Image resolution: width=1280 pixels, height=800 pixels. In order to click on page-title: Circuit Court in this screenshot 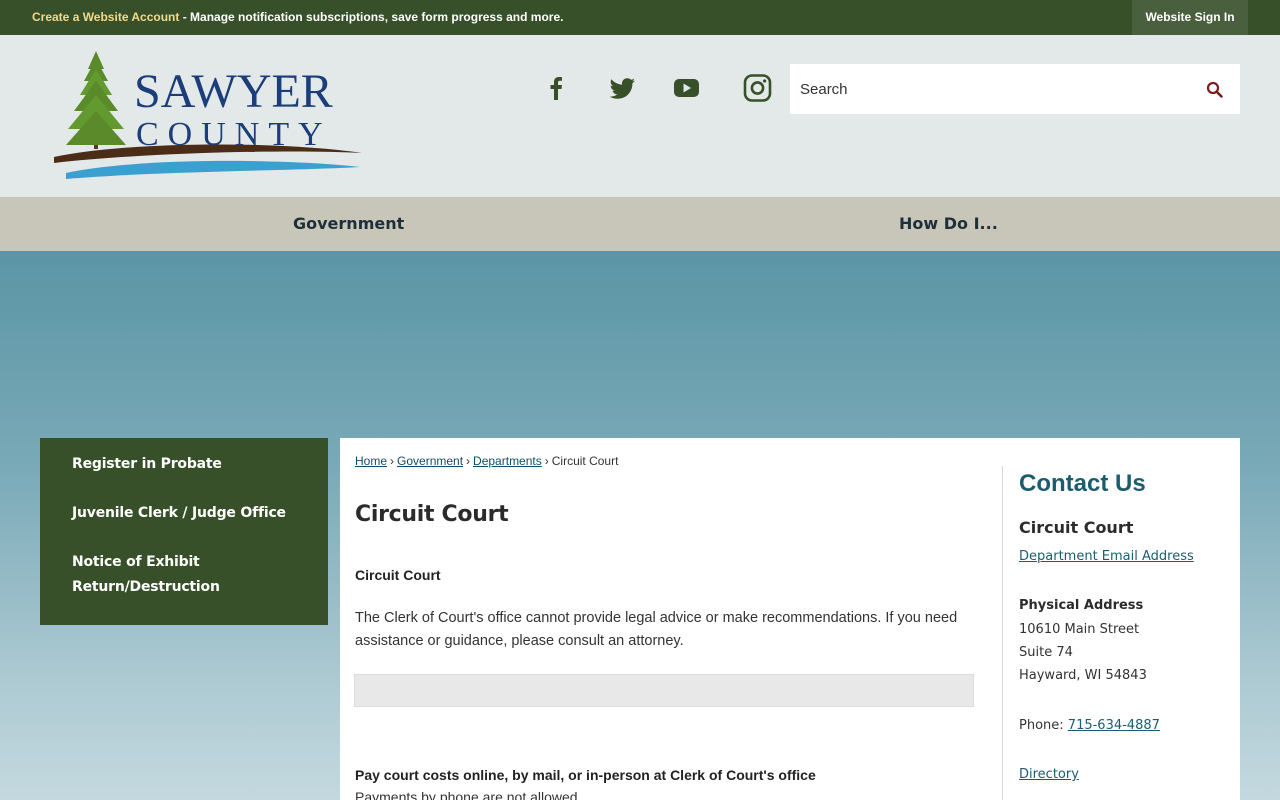, I will do `click(432, 514)`.